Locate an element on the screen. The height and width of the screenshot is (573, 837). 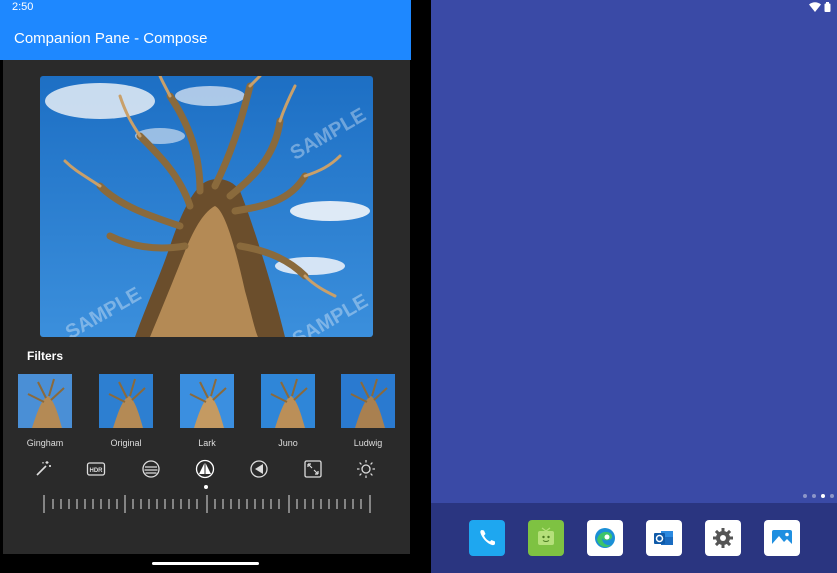
sharpen-triangle-icon is located at coordinates (205, 469).